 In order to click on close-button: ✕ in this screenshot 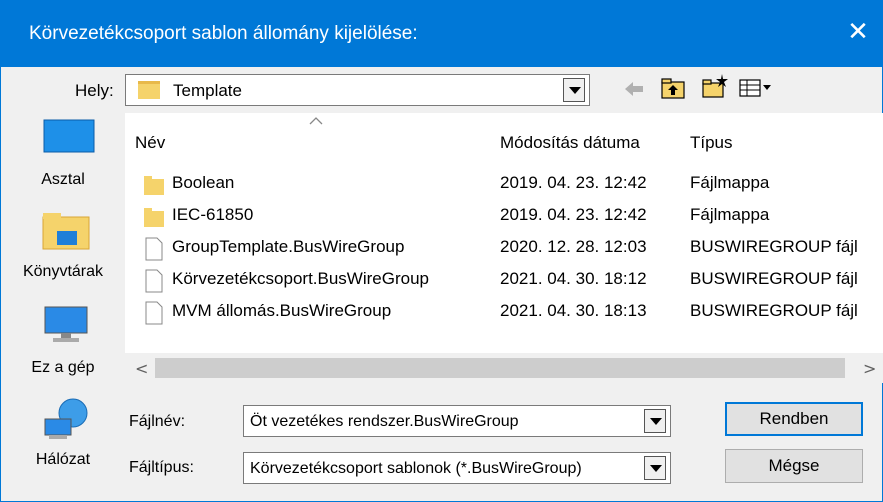, I will do `click(858, 32)`.